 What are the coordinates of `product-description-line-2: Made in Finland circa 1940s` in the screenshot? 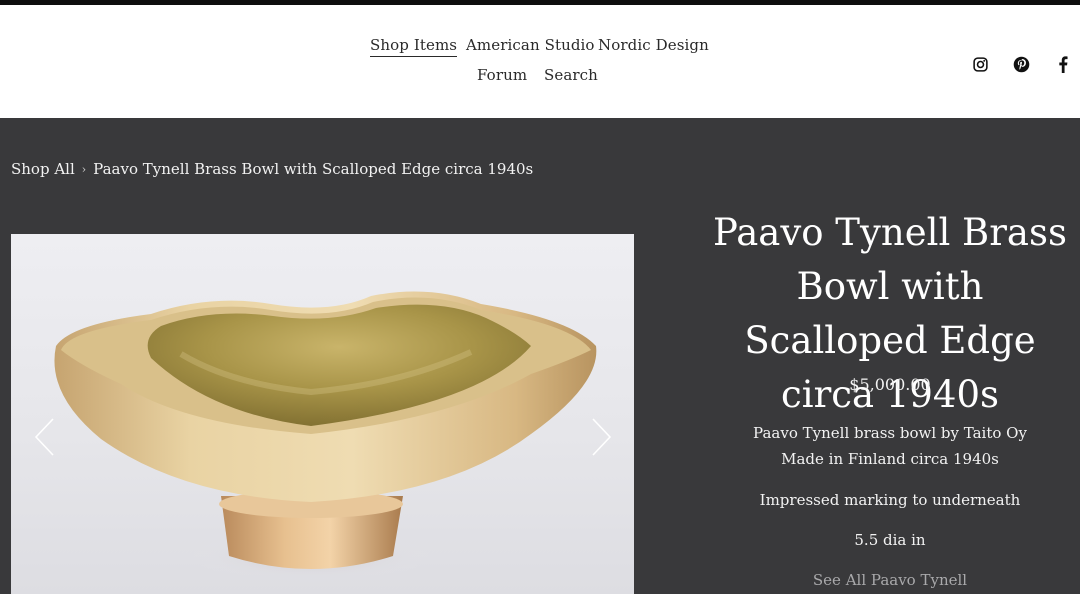 It's located at (890, 459).